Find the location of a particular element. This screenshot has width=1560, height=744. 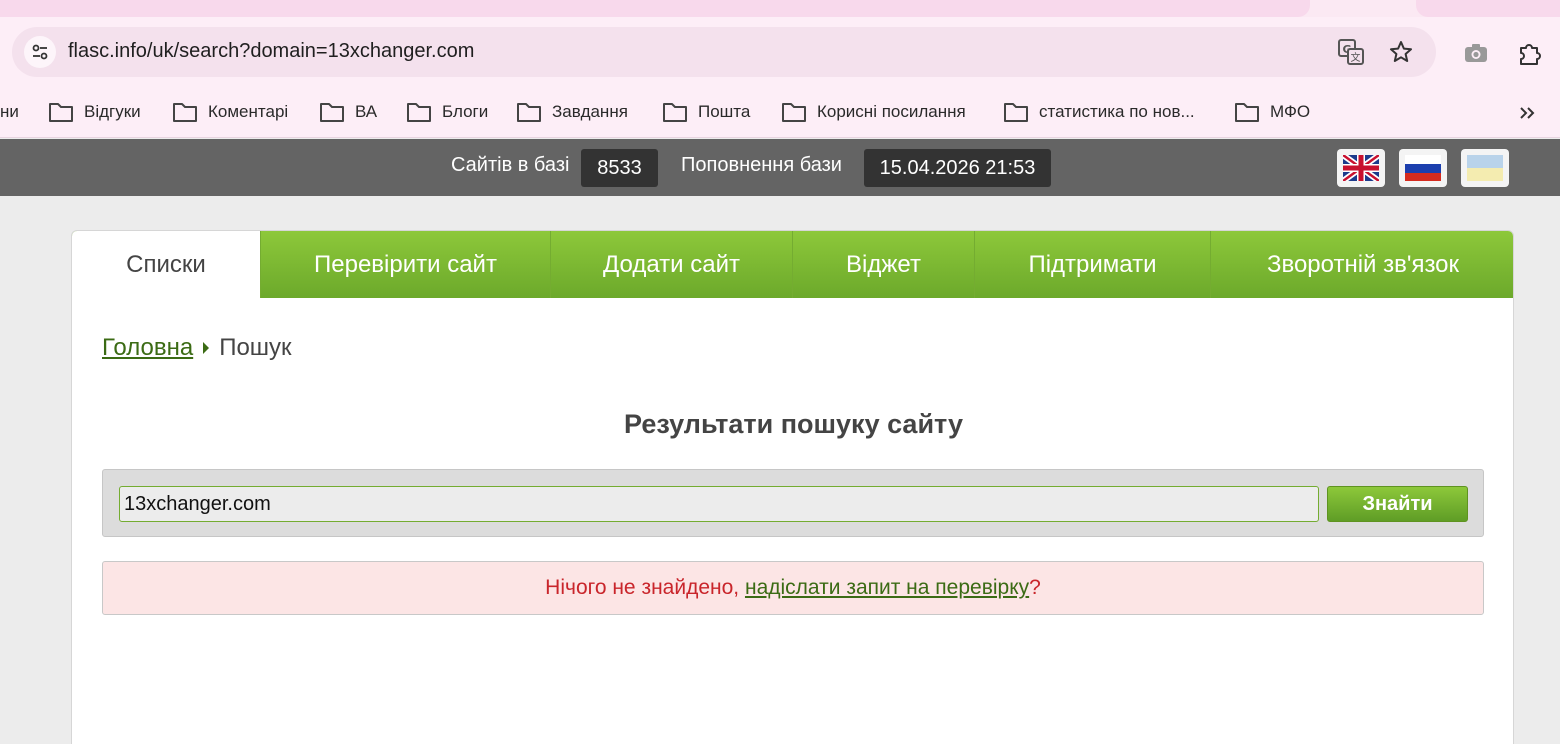

bookmark-folder: Коментарі is located at coordinates (230, 112).